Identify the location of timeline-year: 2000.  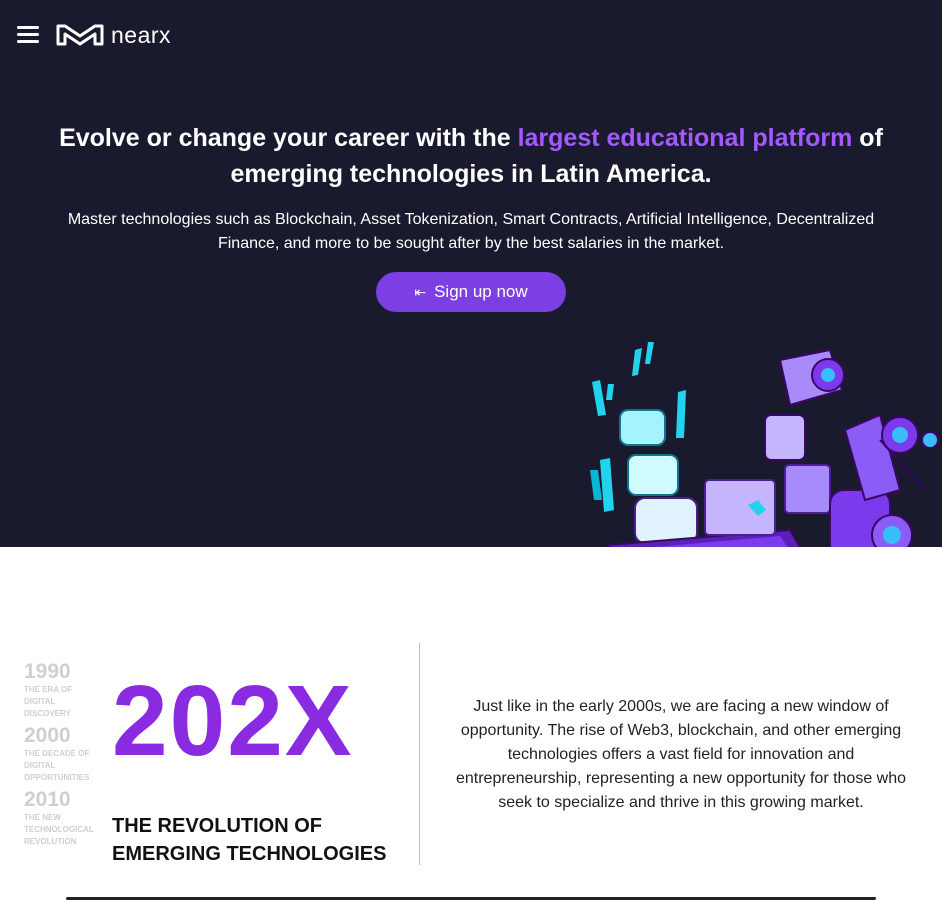
(47, 735).